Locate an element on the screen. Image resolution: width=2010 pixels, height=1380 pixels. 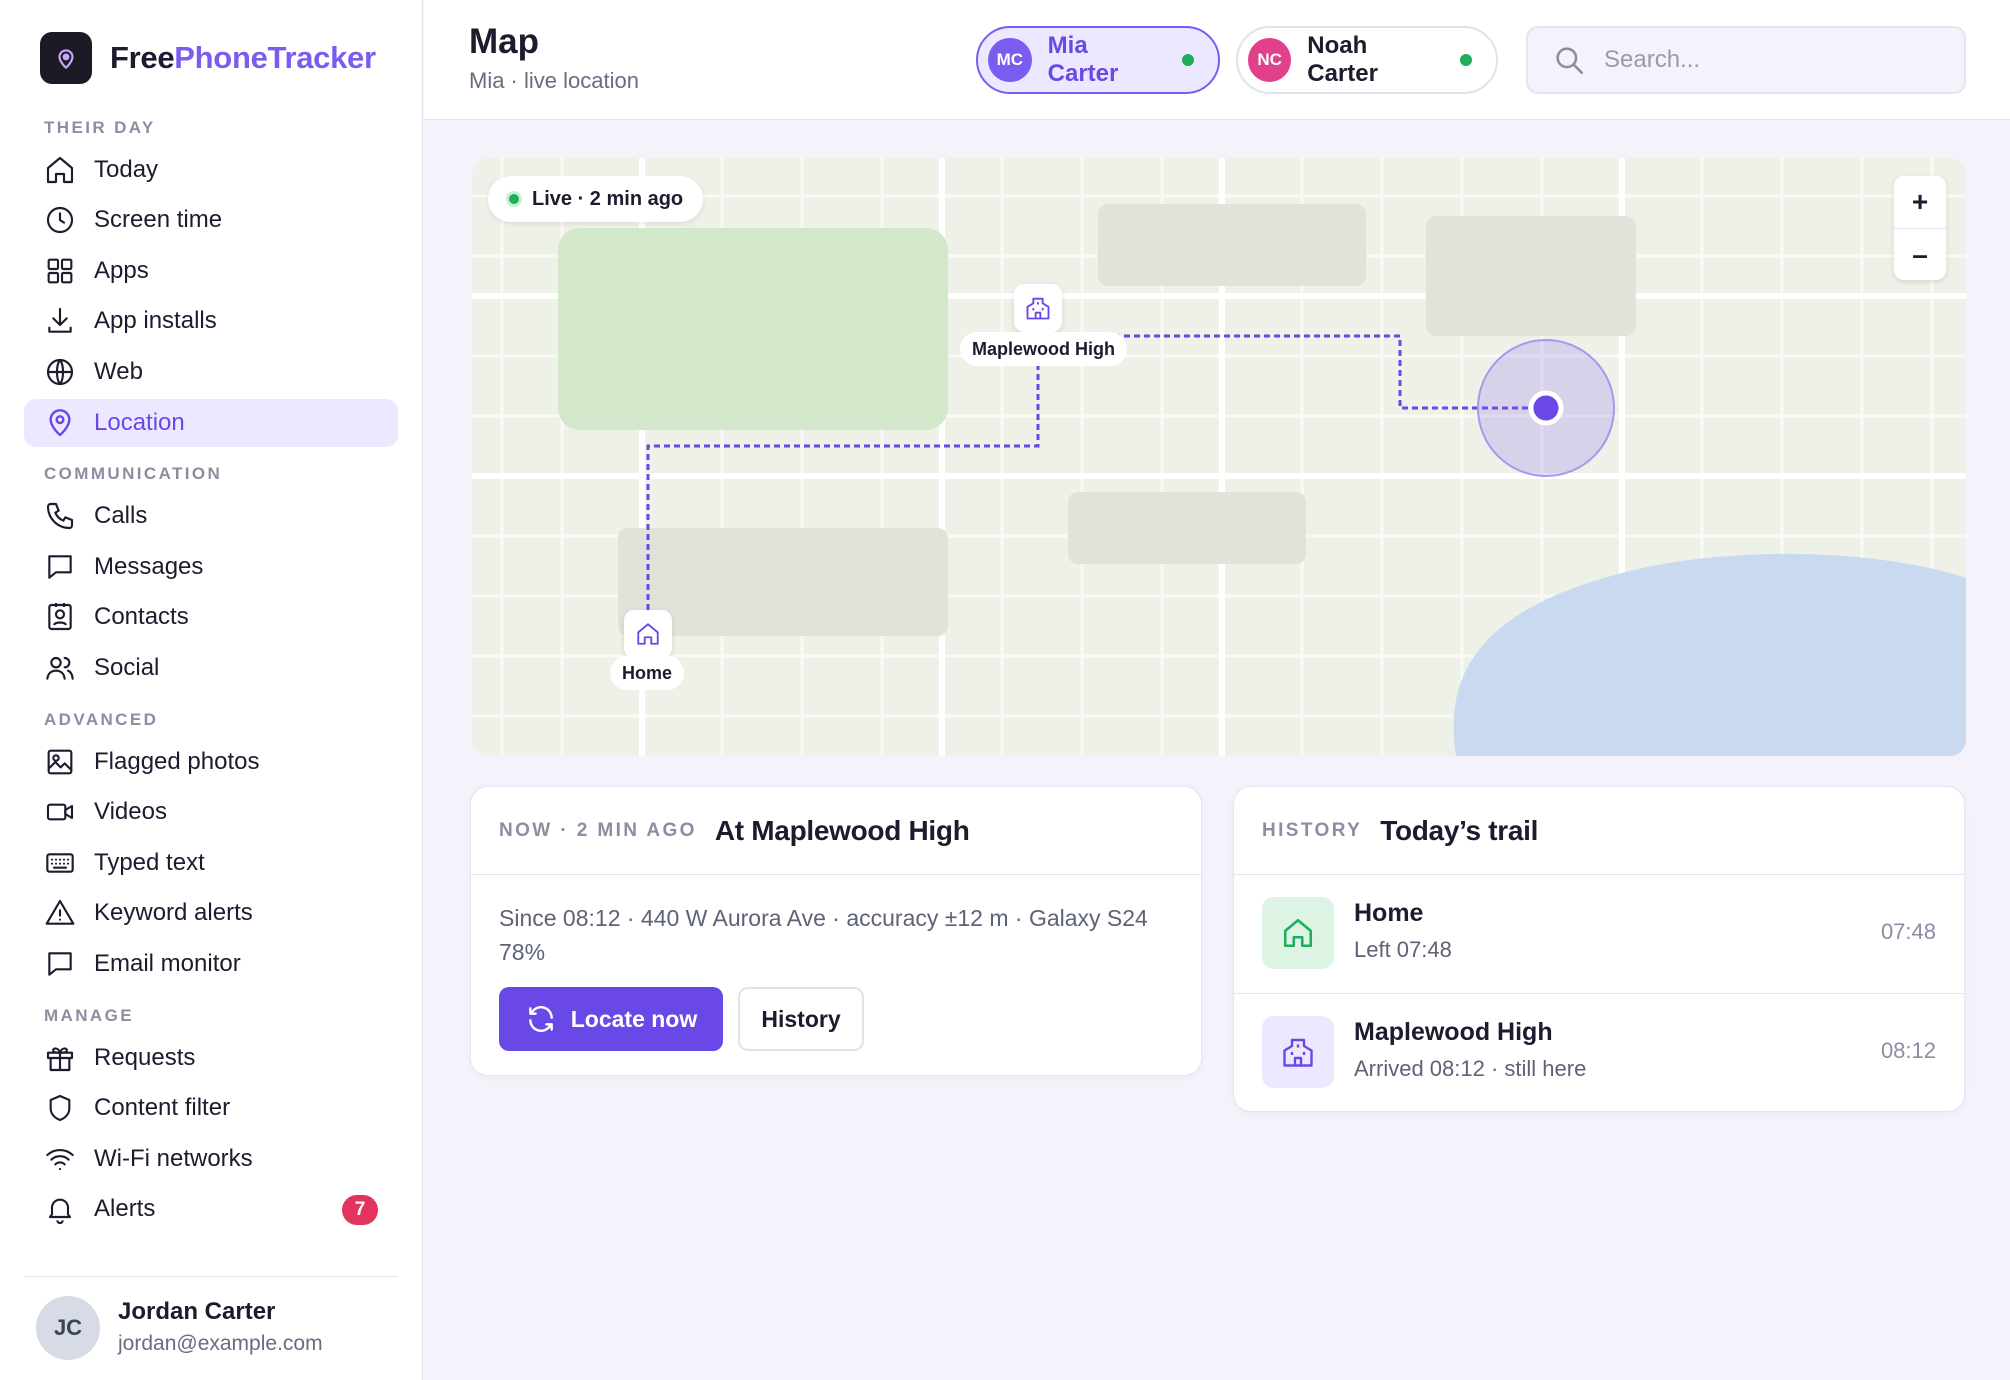
sidebar-item-label: Alerts is located at coordinates (125, 1208).